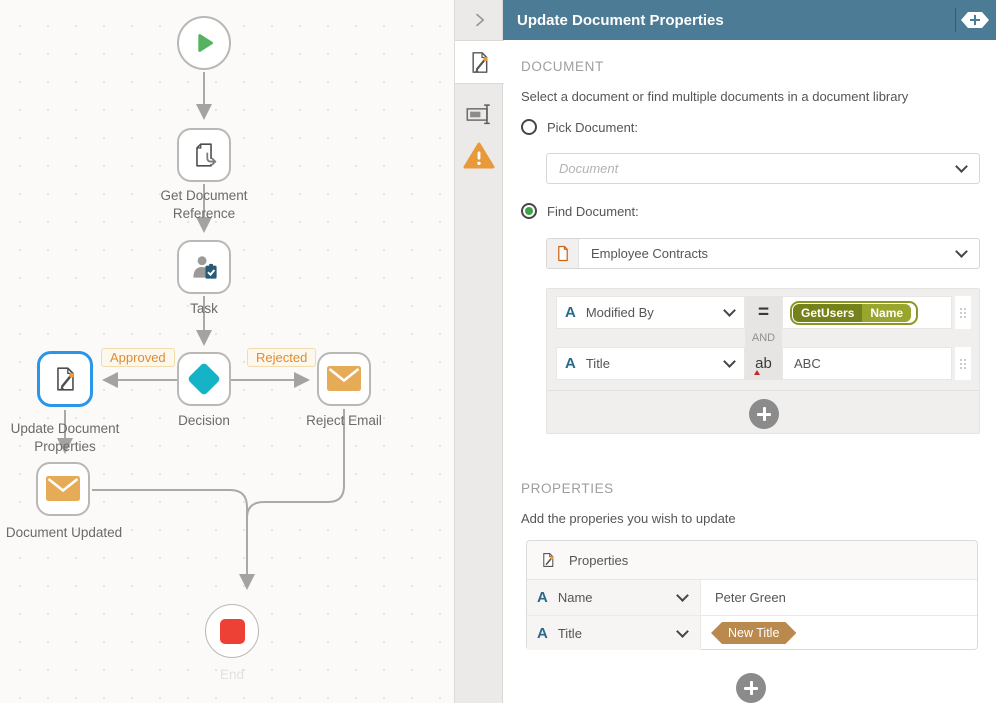 The image size is (996, 703). I want to click on property-row: A Name Peter Green, so click(752, 597).